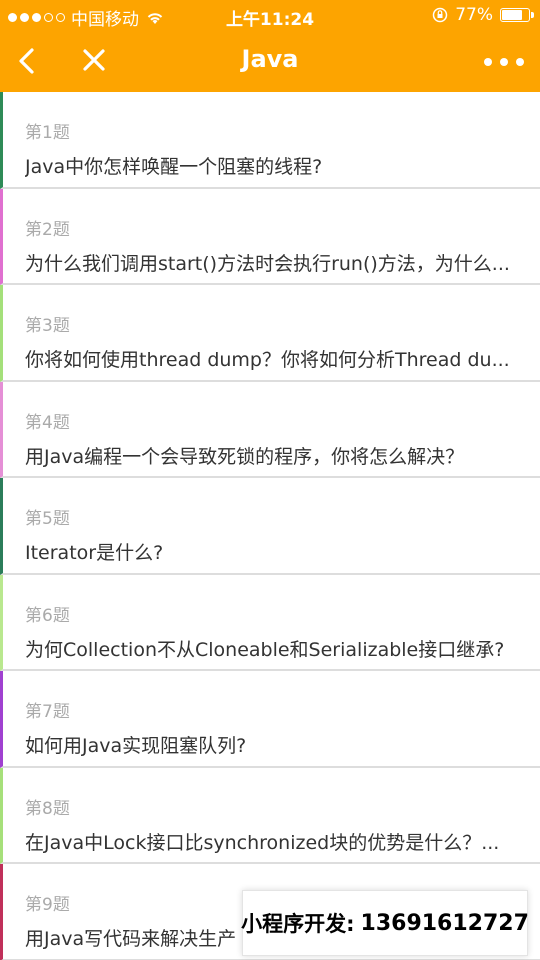  I want to click on question-number: 第5题, so click(47, 519).